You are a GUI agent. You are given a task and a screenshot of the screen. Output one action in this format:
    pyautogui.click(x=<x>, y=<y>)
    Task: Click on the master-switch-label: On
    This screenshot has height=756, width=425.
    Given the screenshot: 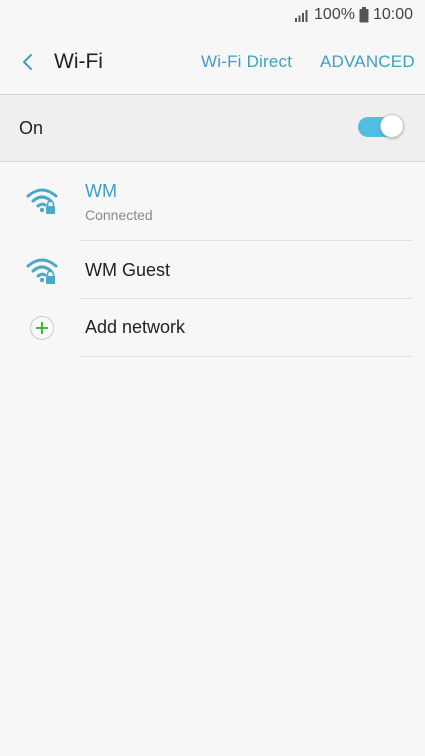 What is the action you would take?
    pyautogui.click(x=31, y=128)
    